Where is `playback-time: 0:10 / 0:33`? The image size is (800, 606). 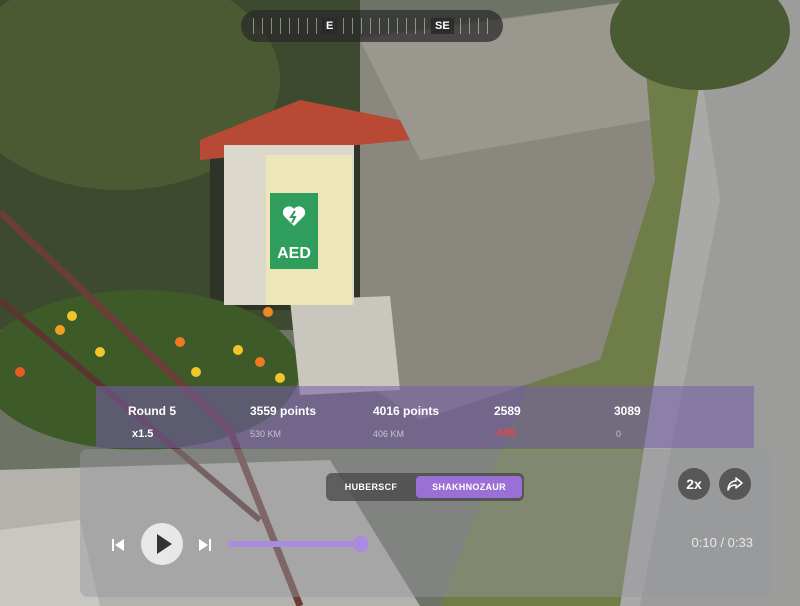 playback-time: 0:10 / 0:33 is located at coordinates (722, 542).